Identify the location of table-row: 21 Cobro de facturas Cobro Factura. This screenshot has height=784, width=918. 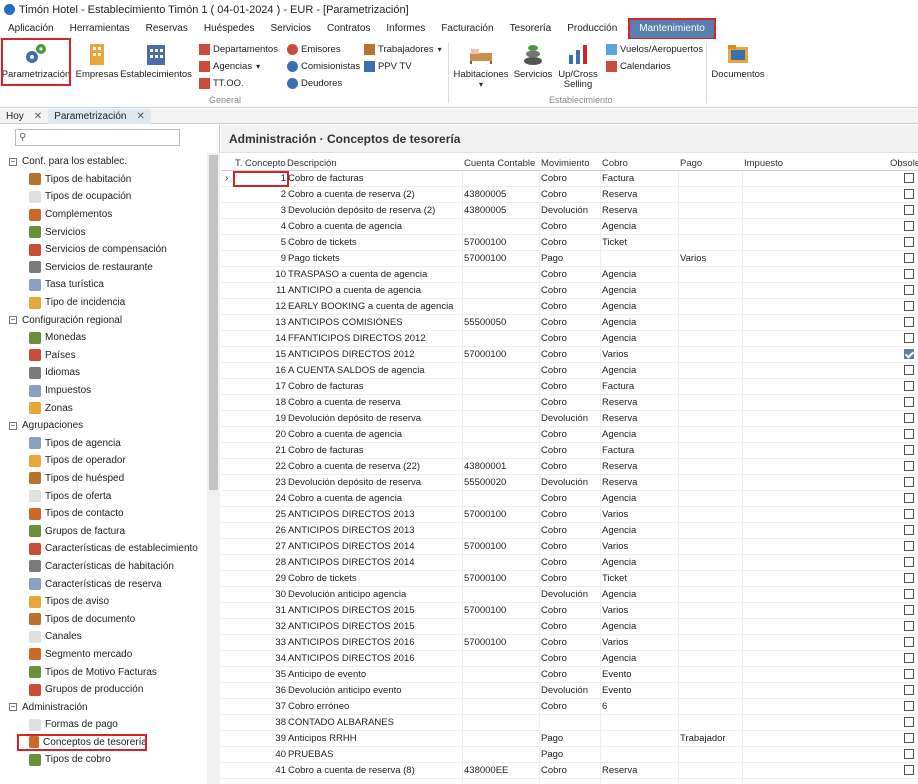
(569, 451).